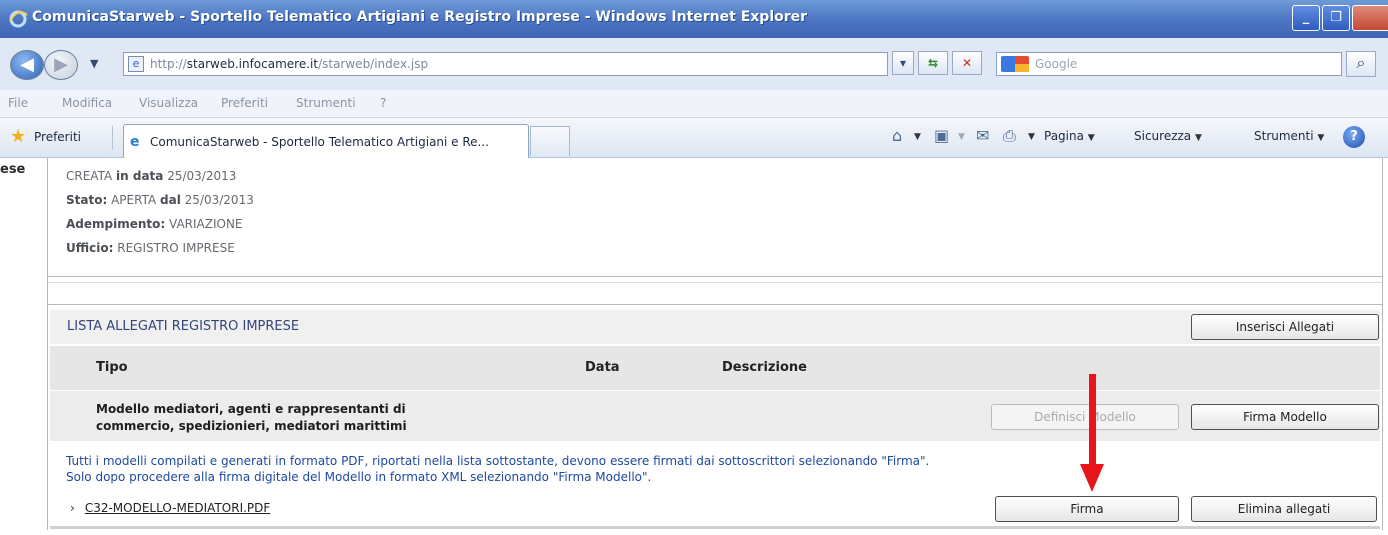  What do you see at coordinates (1169, 64) in the screenshot?
I see `search-field: Google` at bounding box center [1169, 64].